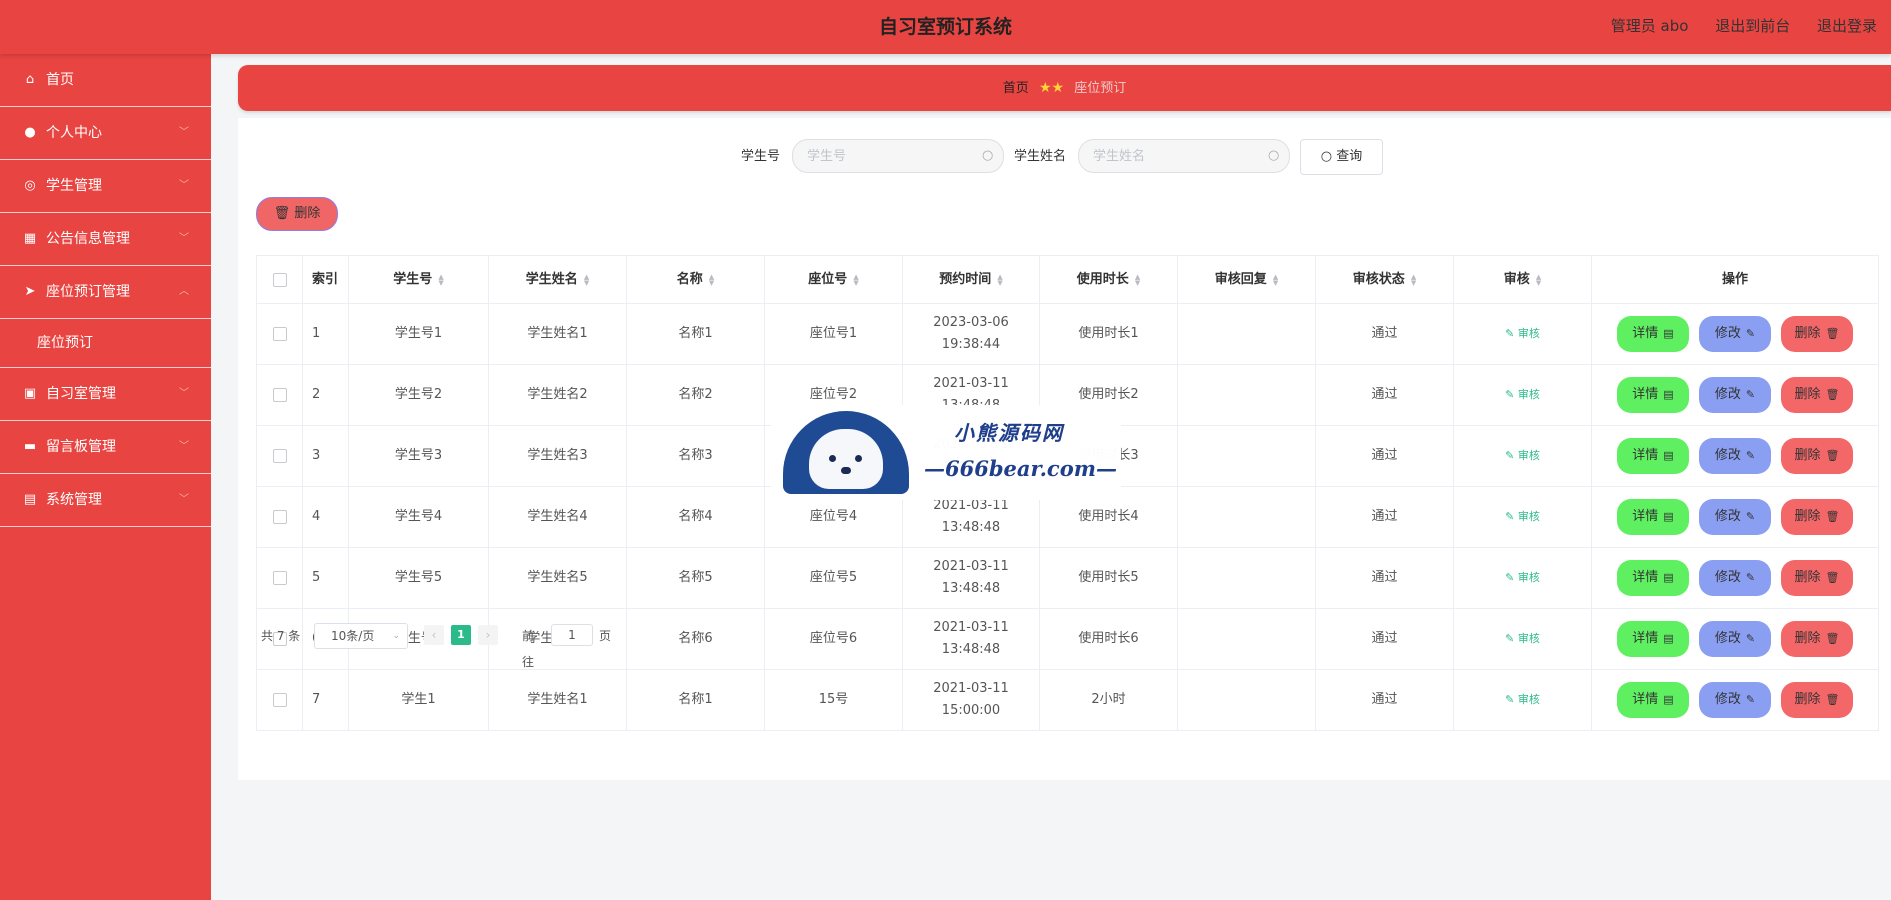 The image size is (1891, 900). Describe the element at coordinates (105, 292) in the screenshot. I see `sidebar-item: ➤ 座位预订管理 ︿` at that location.